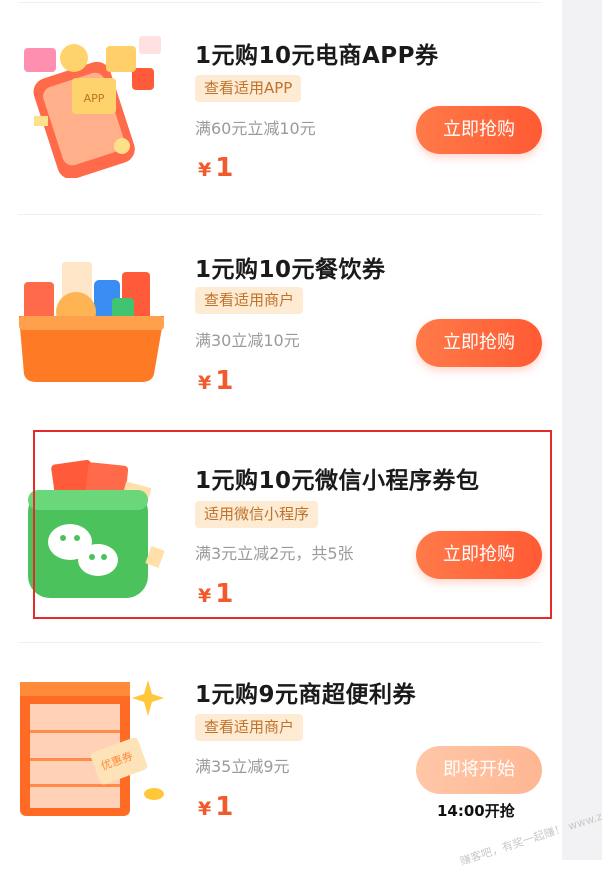 Image resolution: width=602 pixels, height=889 pixels. I want to click on dining-coupon-image, so click(91, 317).